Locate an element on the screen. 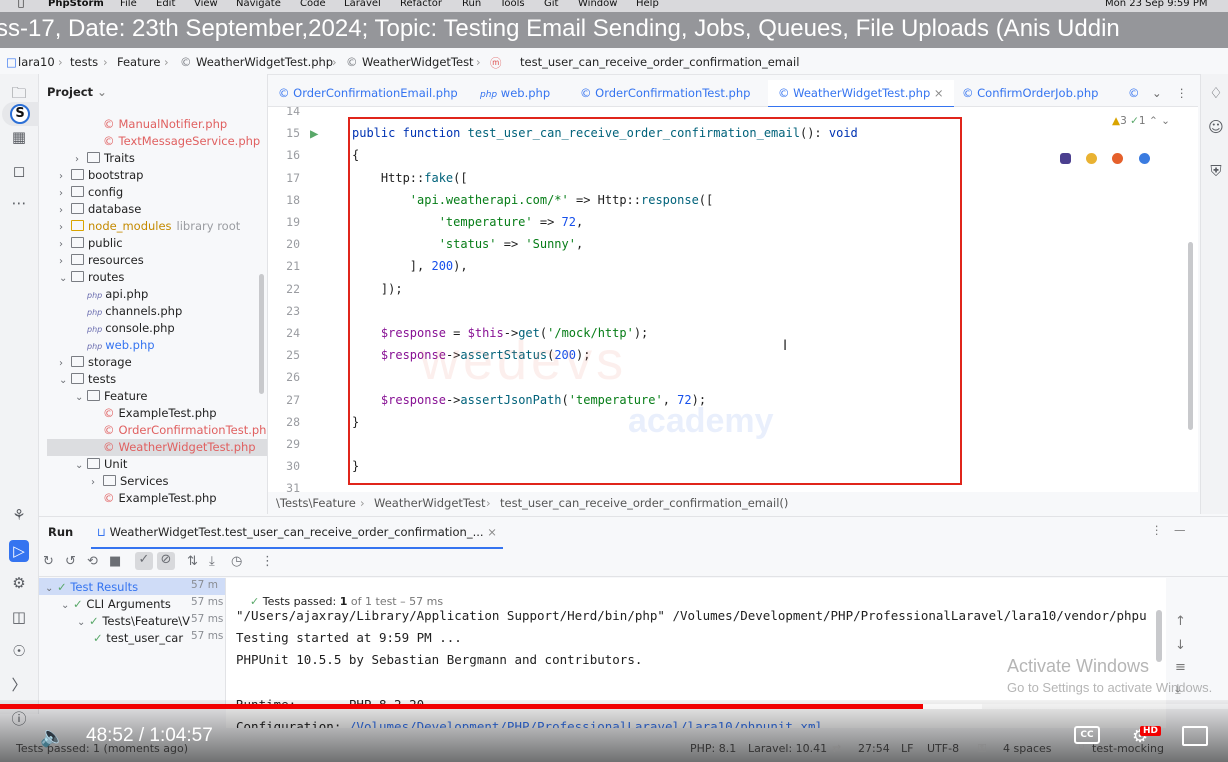 The image size is (1228, 762). tab-confirm-order-job: © ConfirmOrderJob.php is located at coordinates (1030, 93).